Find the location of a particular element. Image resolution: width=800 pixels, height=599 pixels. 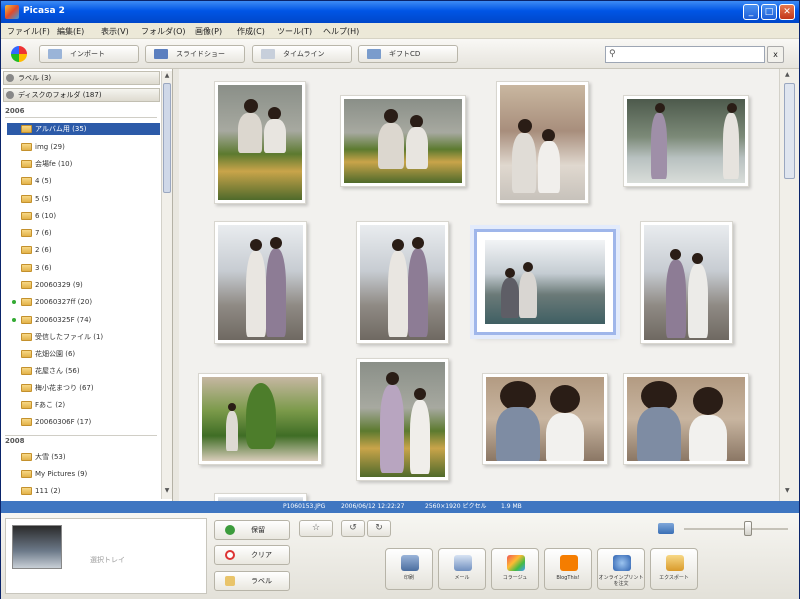

folder-item: 5 (5) is located at coordinates (83, 199).